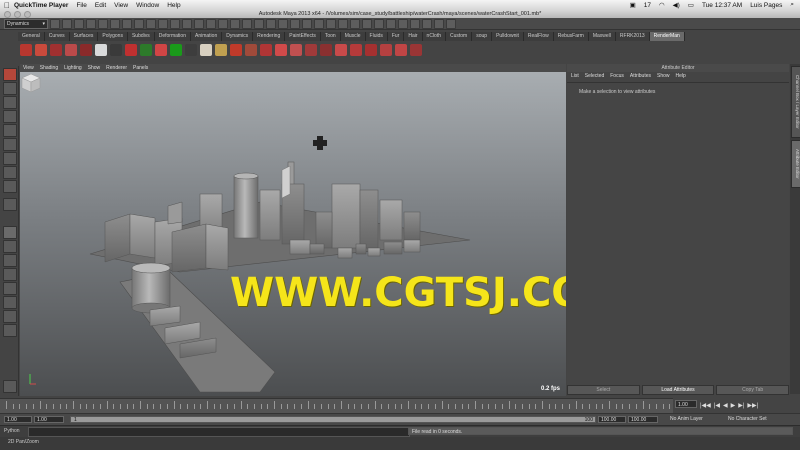 The width and height of the screenshot is (800, 450). Describe the element at coordinates (116, 68) in the screenshot. I see `viewport-menu-renderer: Renderer` at that location.